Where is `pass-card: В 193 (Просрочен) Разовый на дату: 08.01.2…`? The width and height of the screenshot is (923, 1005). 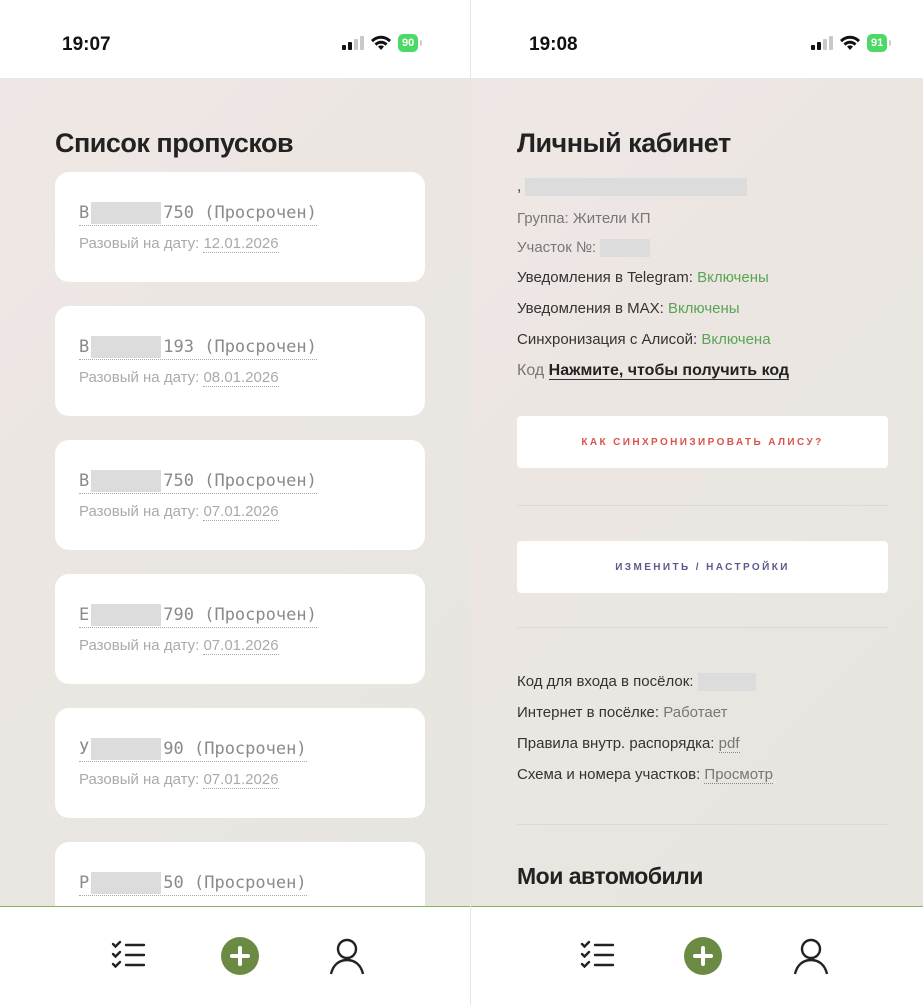 pass-card: В 193 (Просрочен) Разовый на дату: 08.01.2… is located at coordinates (240, 361).